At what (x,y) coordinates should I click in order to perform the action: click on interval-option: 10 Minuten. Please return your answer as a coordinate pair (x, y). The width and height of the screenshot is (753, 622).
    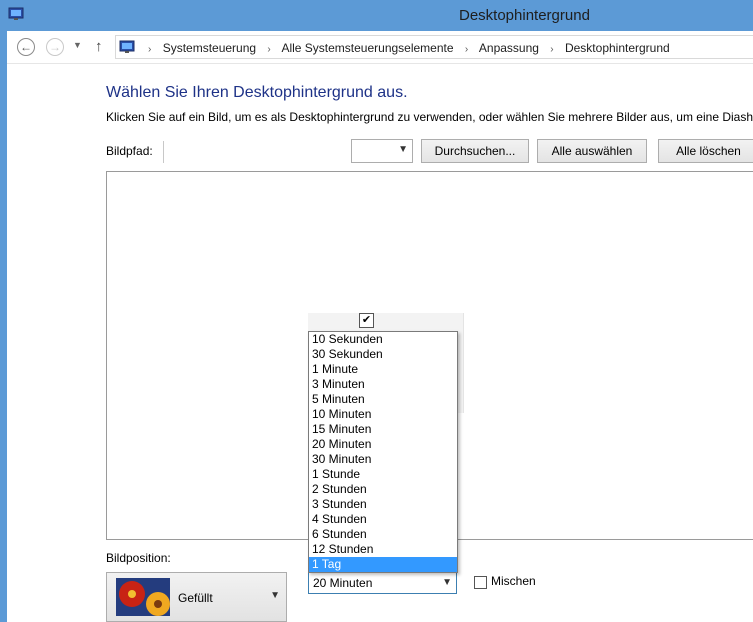
    Looking at the image, I should click on (383, 414).